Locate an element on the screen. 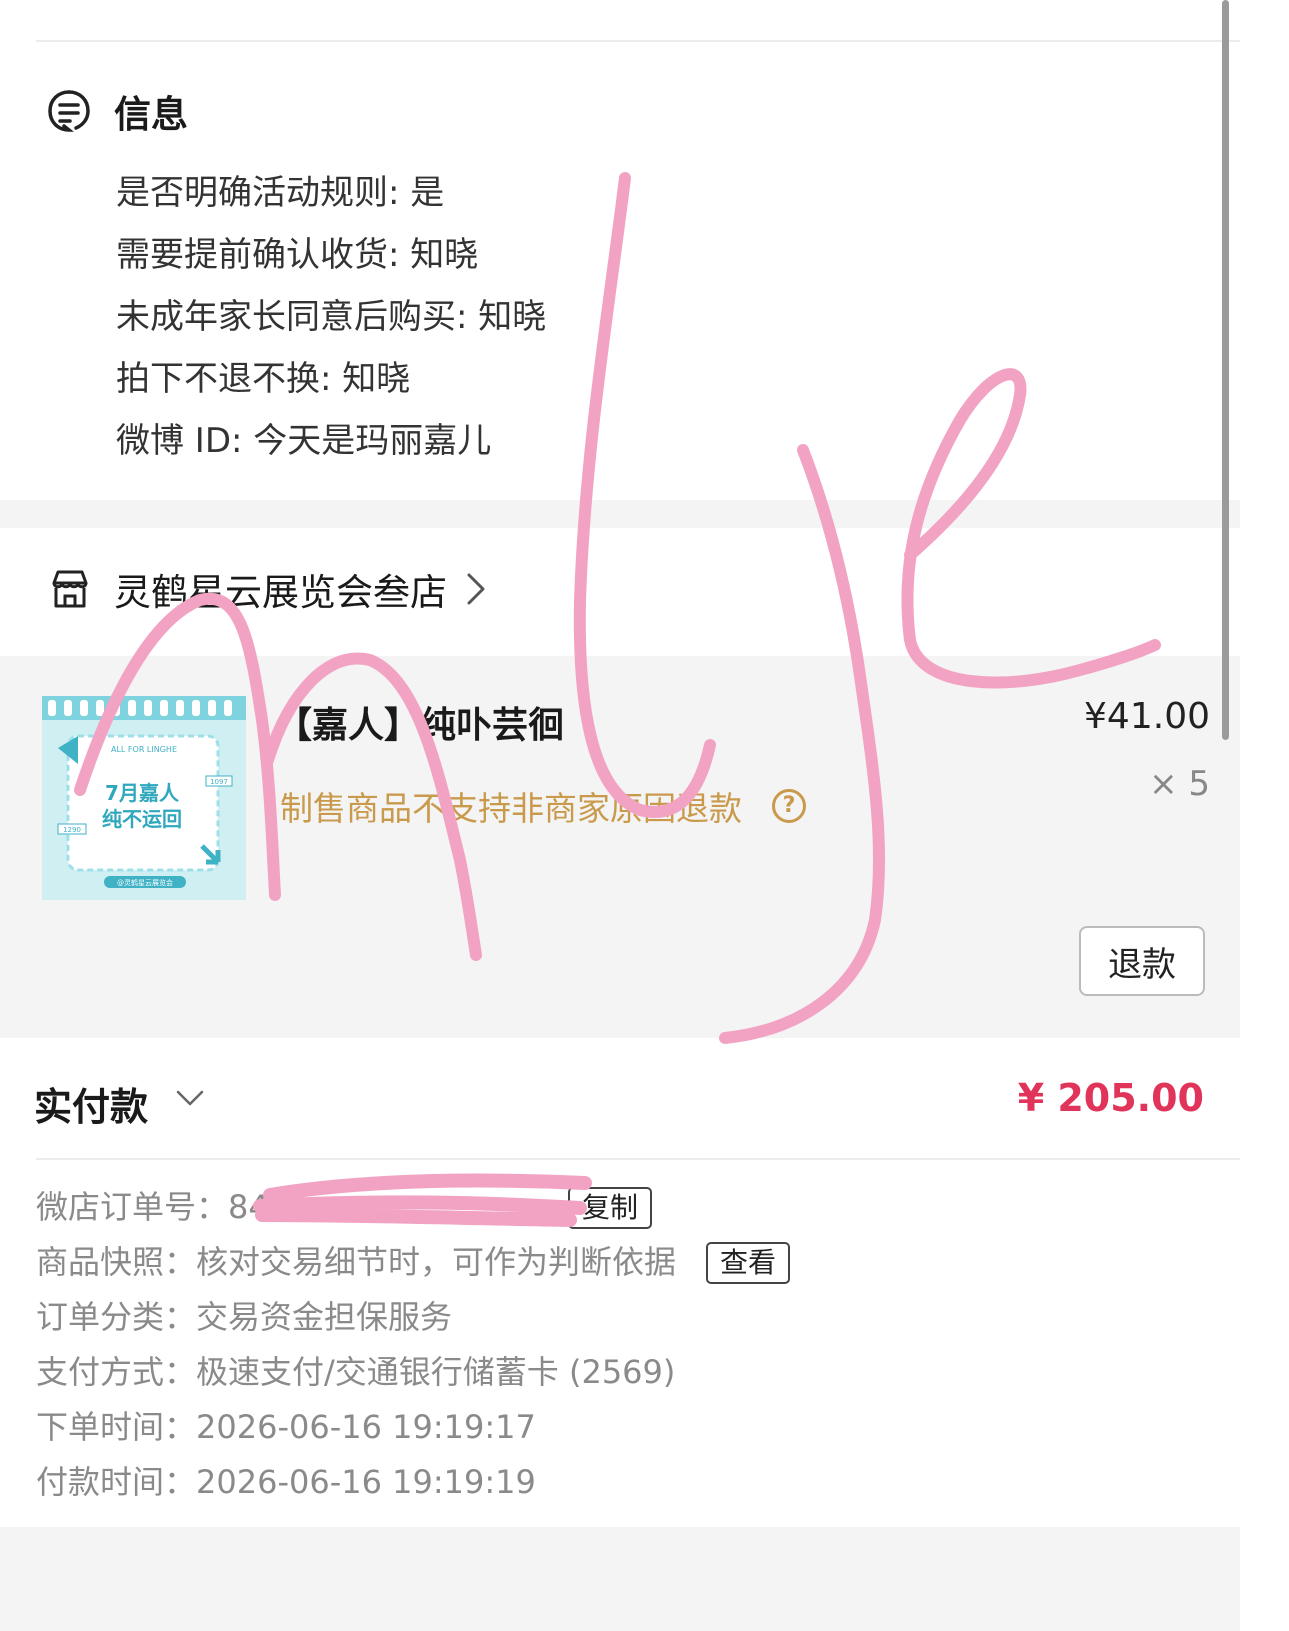 This screenshot has width=1289, height=1631. help-icon: ? is located at coordinates (789, 806).